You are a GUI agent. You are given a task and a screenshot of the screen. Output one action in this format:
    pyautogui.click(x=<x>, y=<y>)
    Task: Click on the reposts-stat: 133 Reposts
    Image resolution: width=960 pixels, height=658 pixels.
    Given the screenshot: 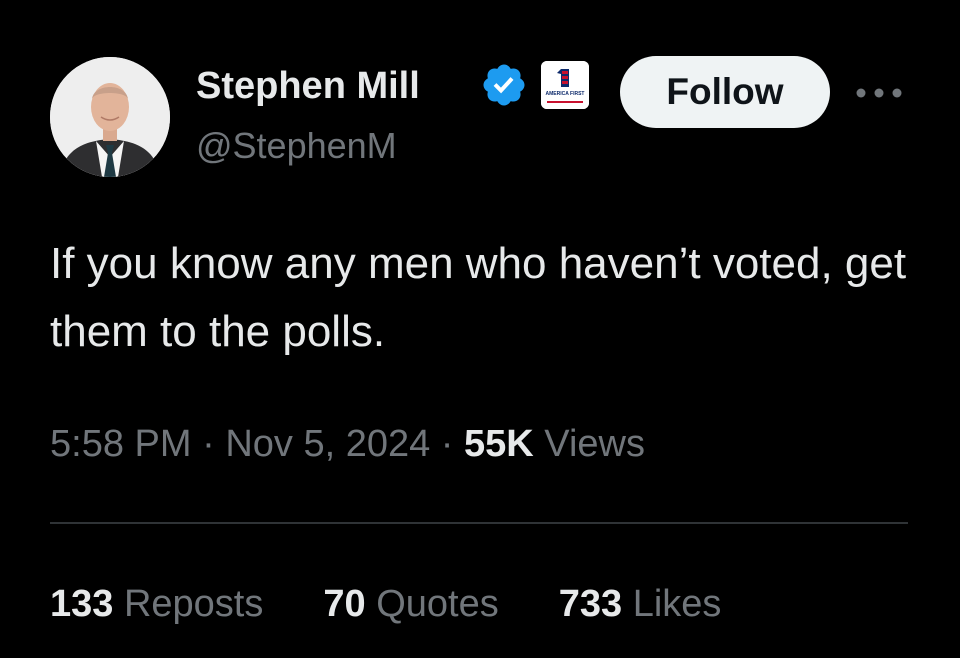 What is the action you would take?
    pyautogui.click(x=156, y=604)
    